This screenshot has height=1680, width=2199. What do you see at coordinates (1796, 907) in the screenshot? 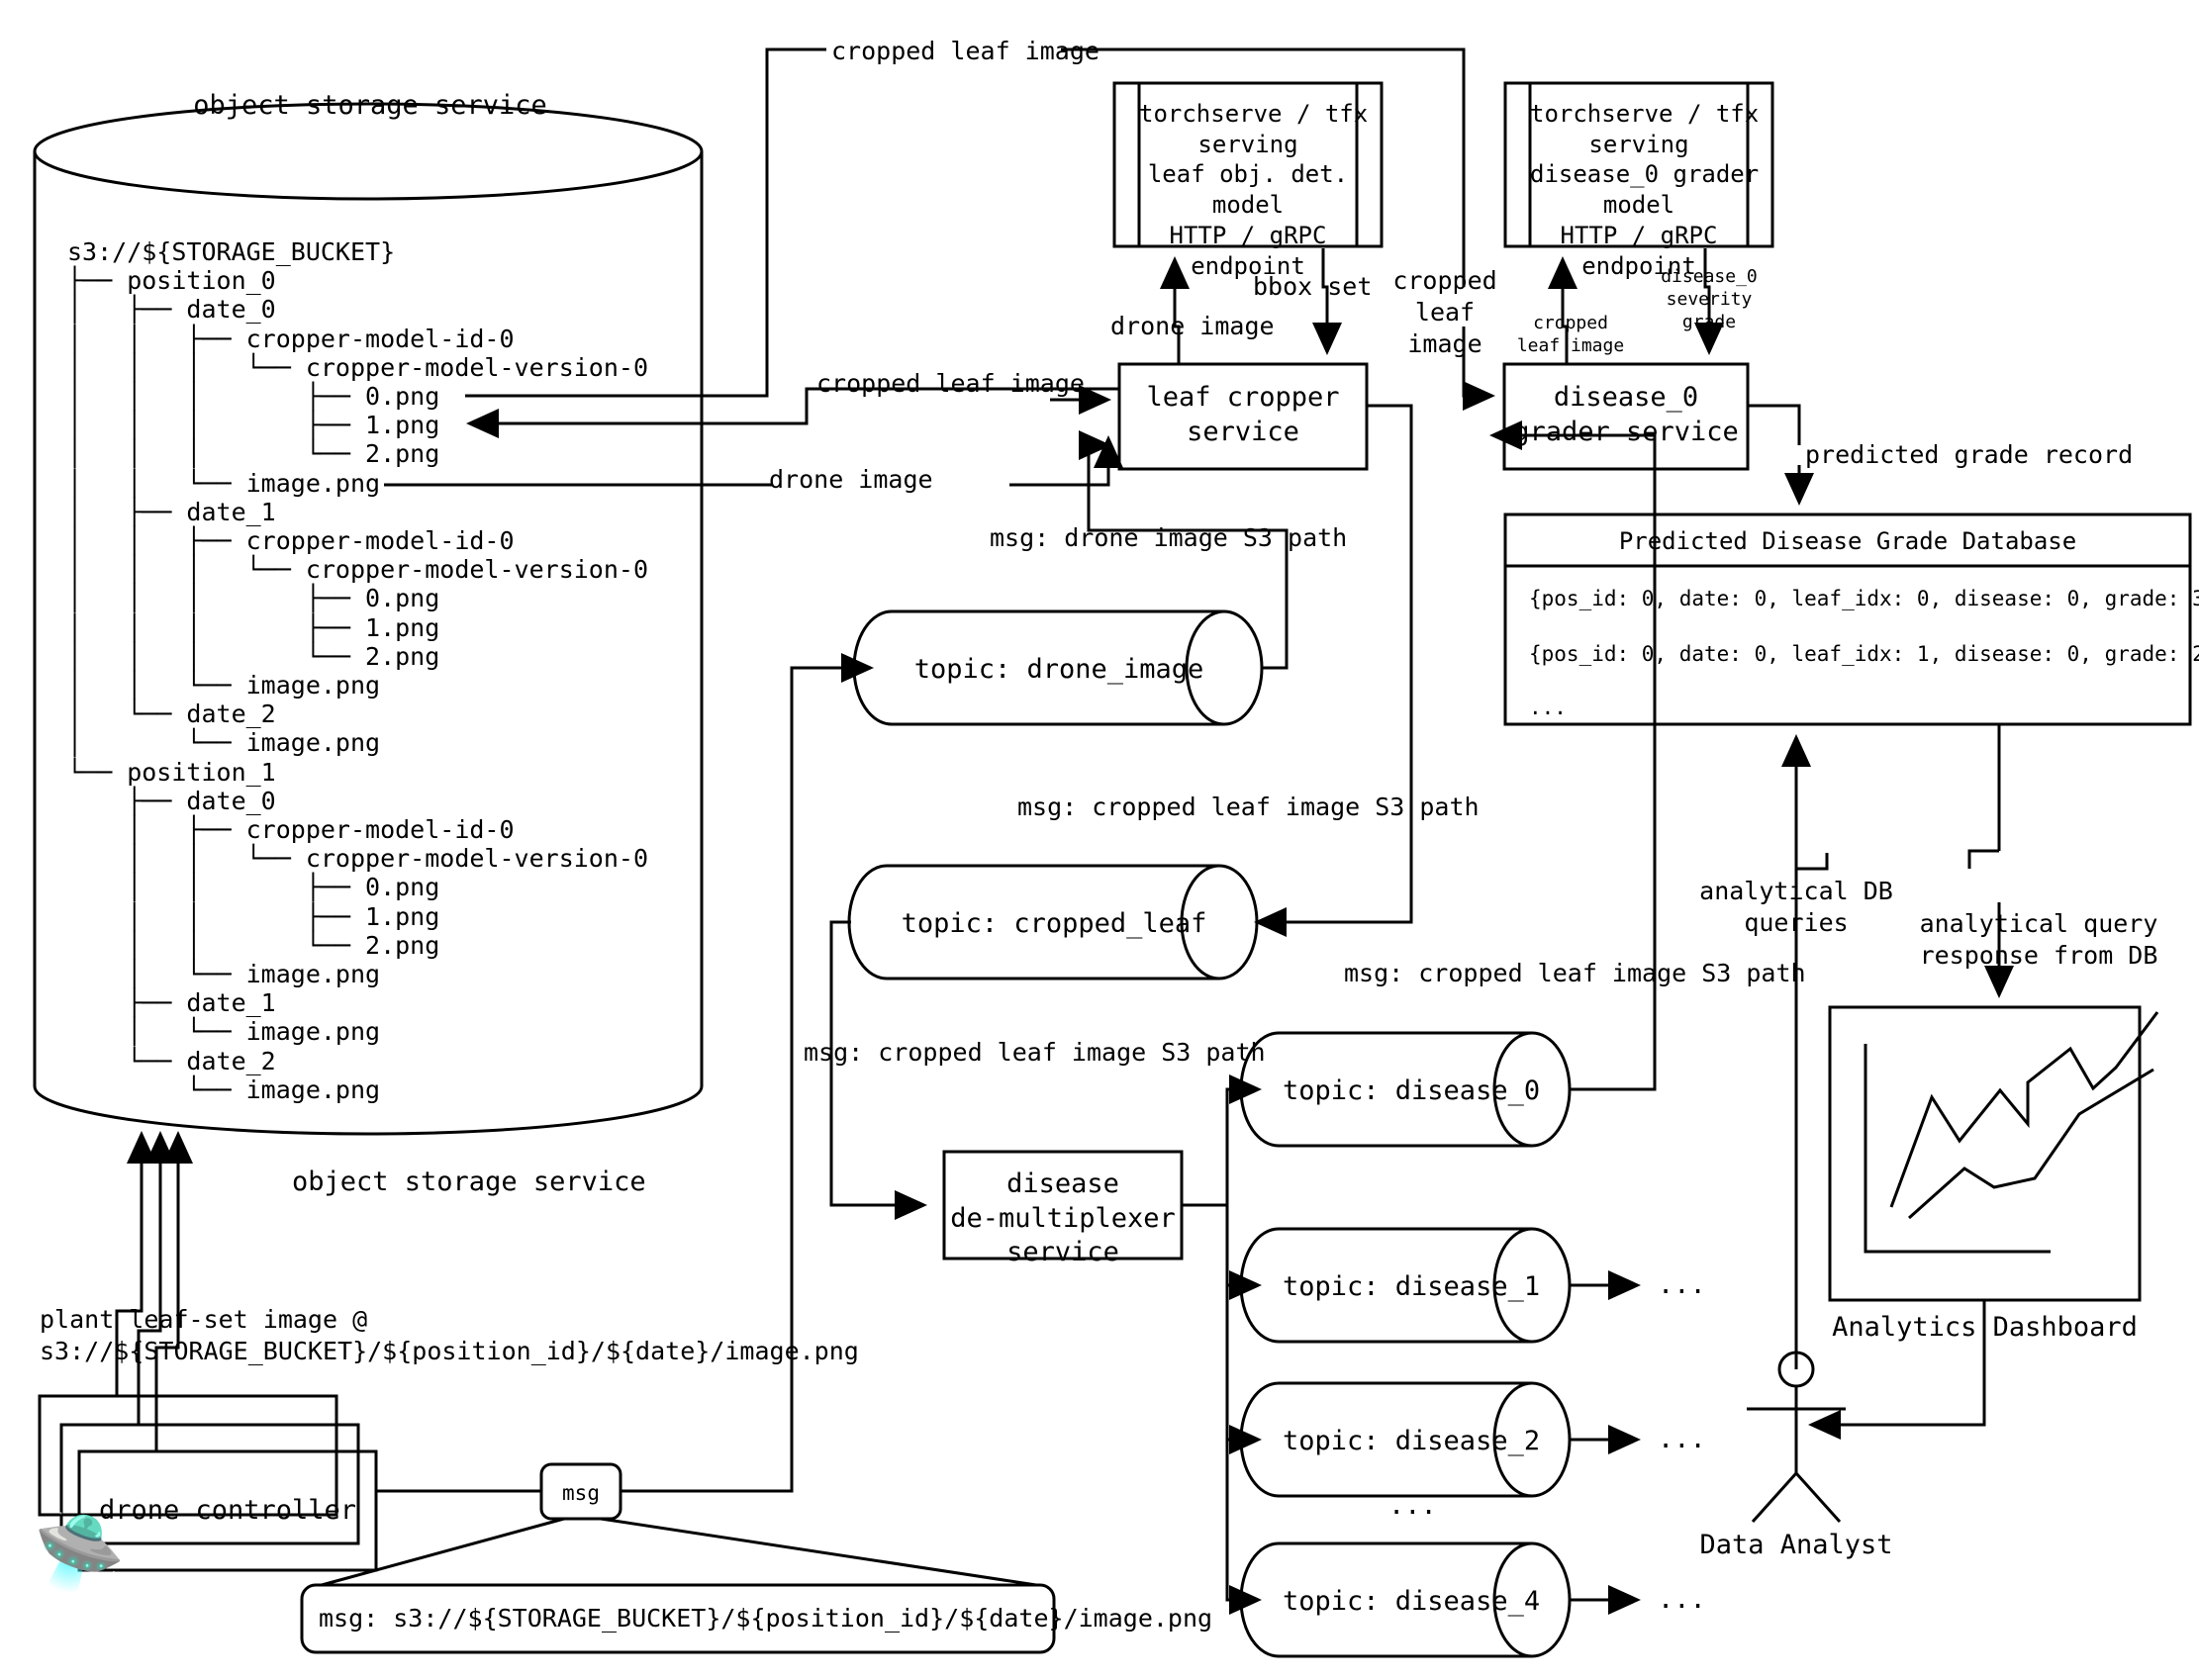
I see `edge-label-analytical-db-queries: analytical DB queries` at bounding box center [1796, 907].